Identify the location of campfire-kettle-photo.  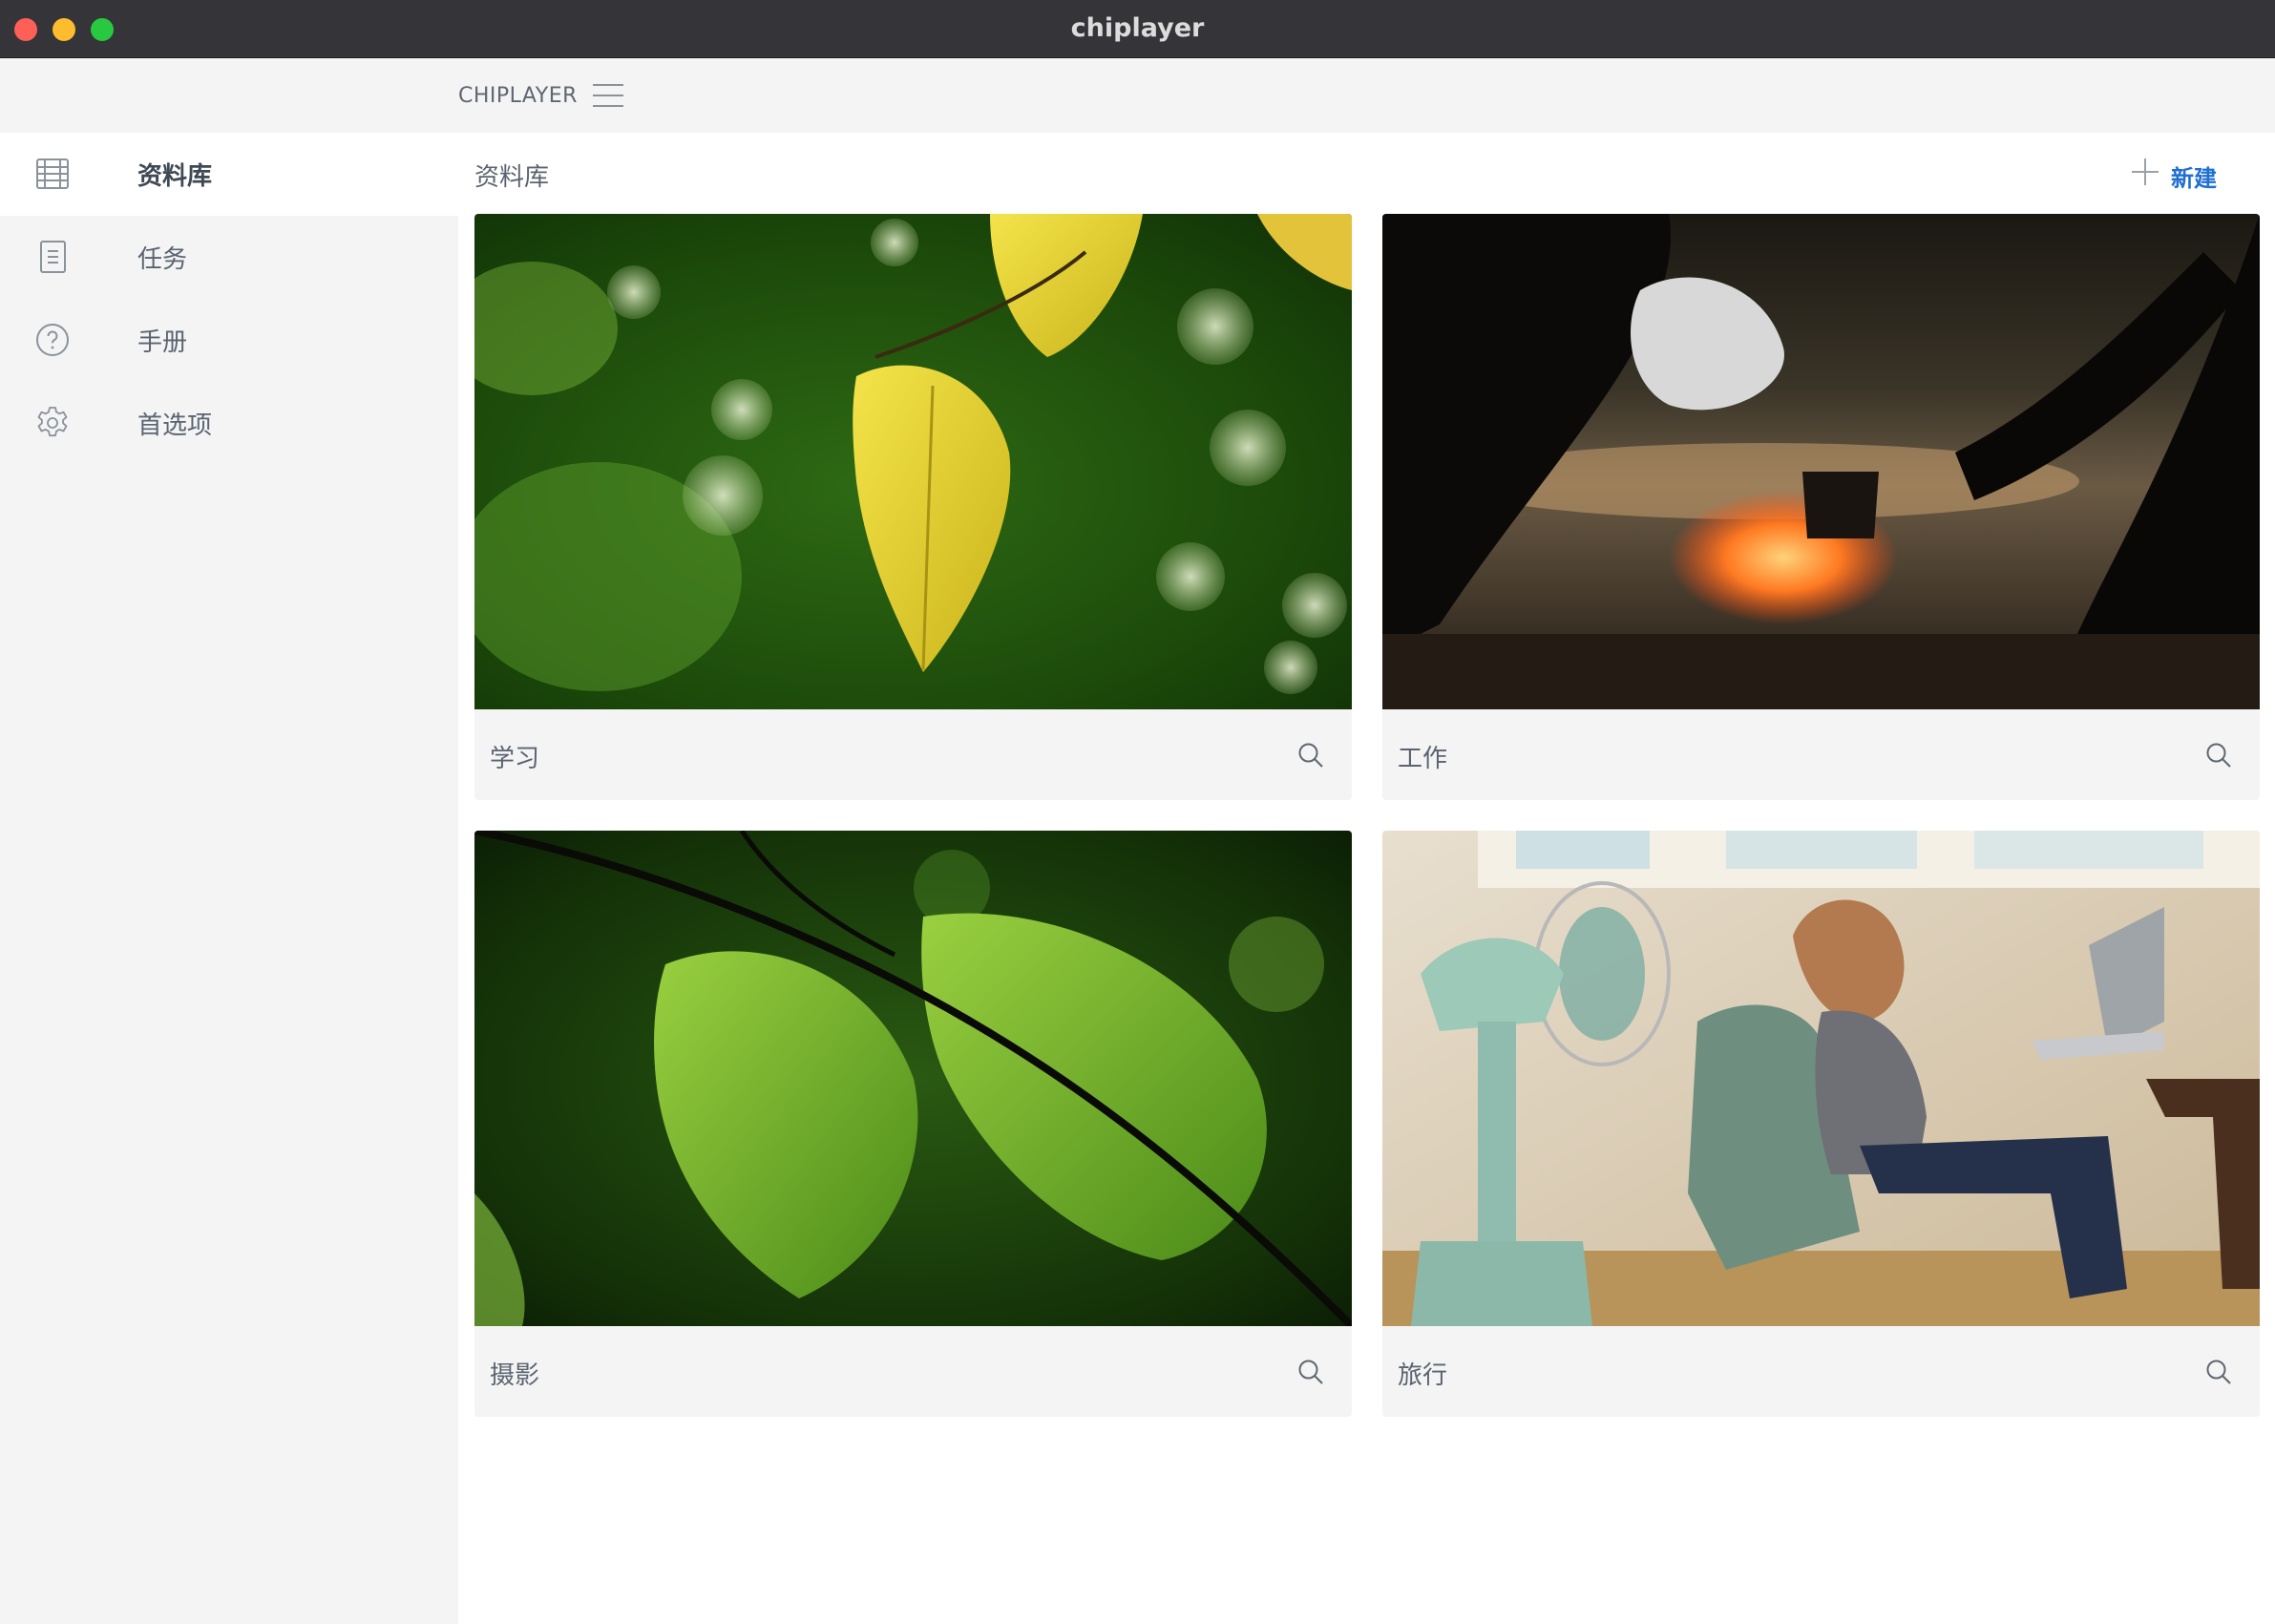
(1821, 461).